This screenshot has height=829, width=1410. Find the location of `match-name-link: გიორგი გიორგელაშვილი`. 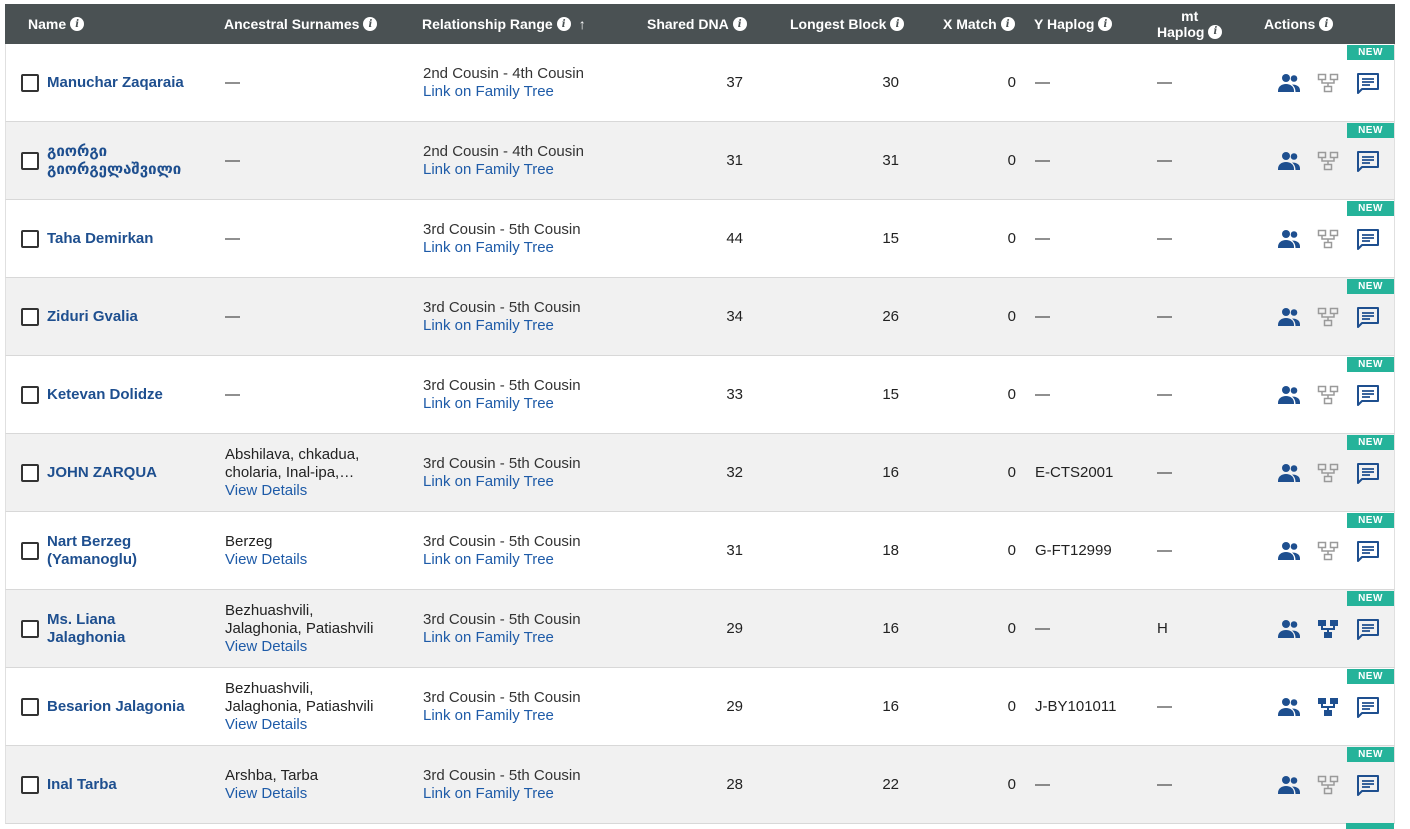

match-name-link: გიორგი გიორგელაშვილი is located at coordinates (132, 160).